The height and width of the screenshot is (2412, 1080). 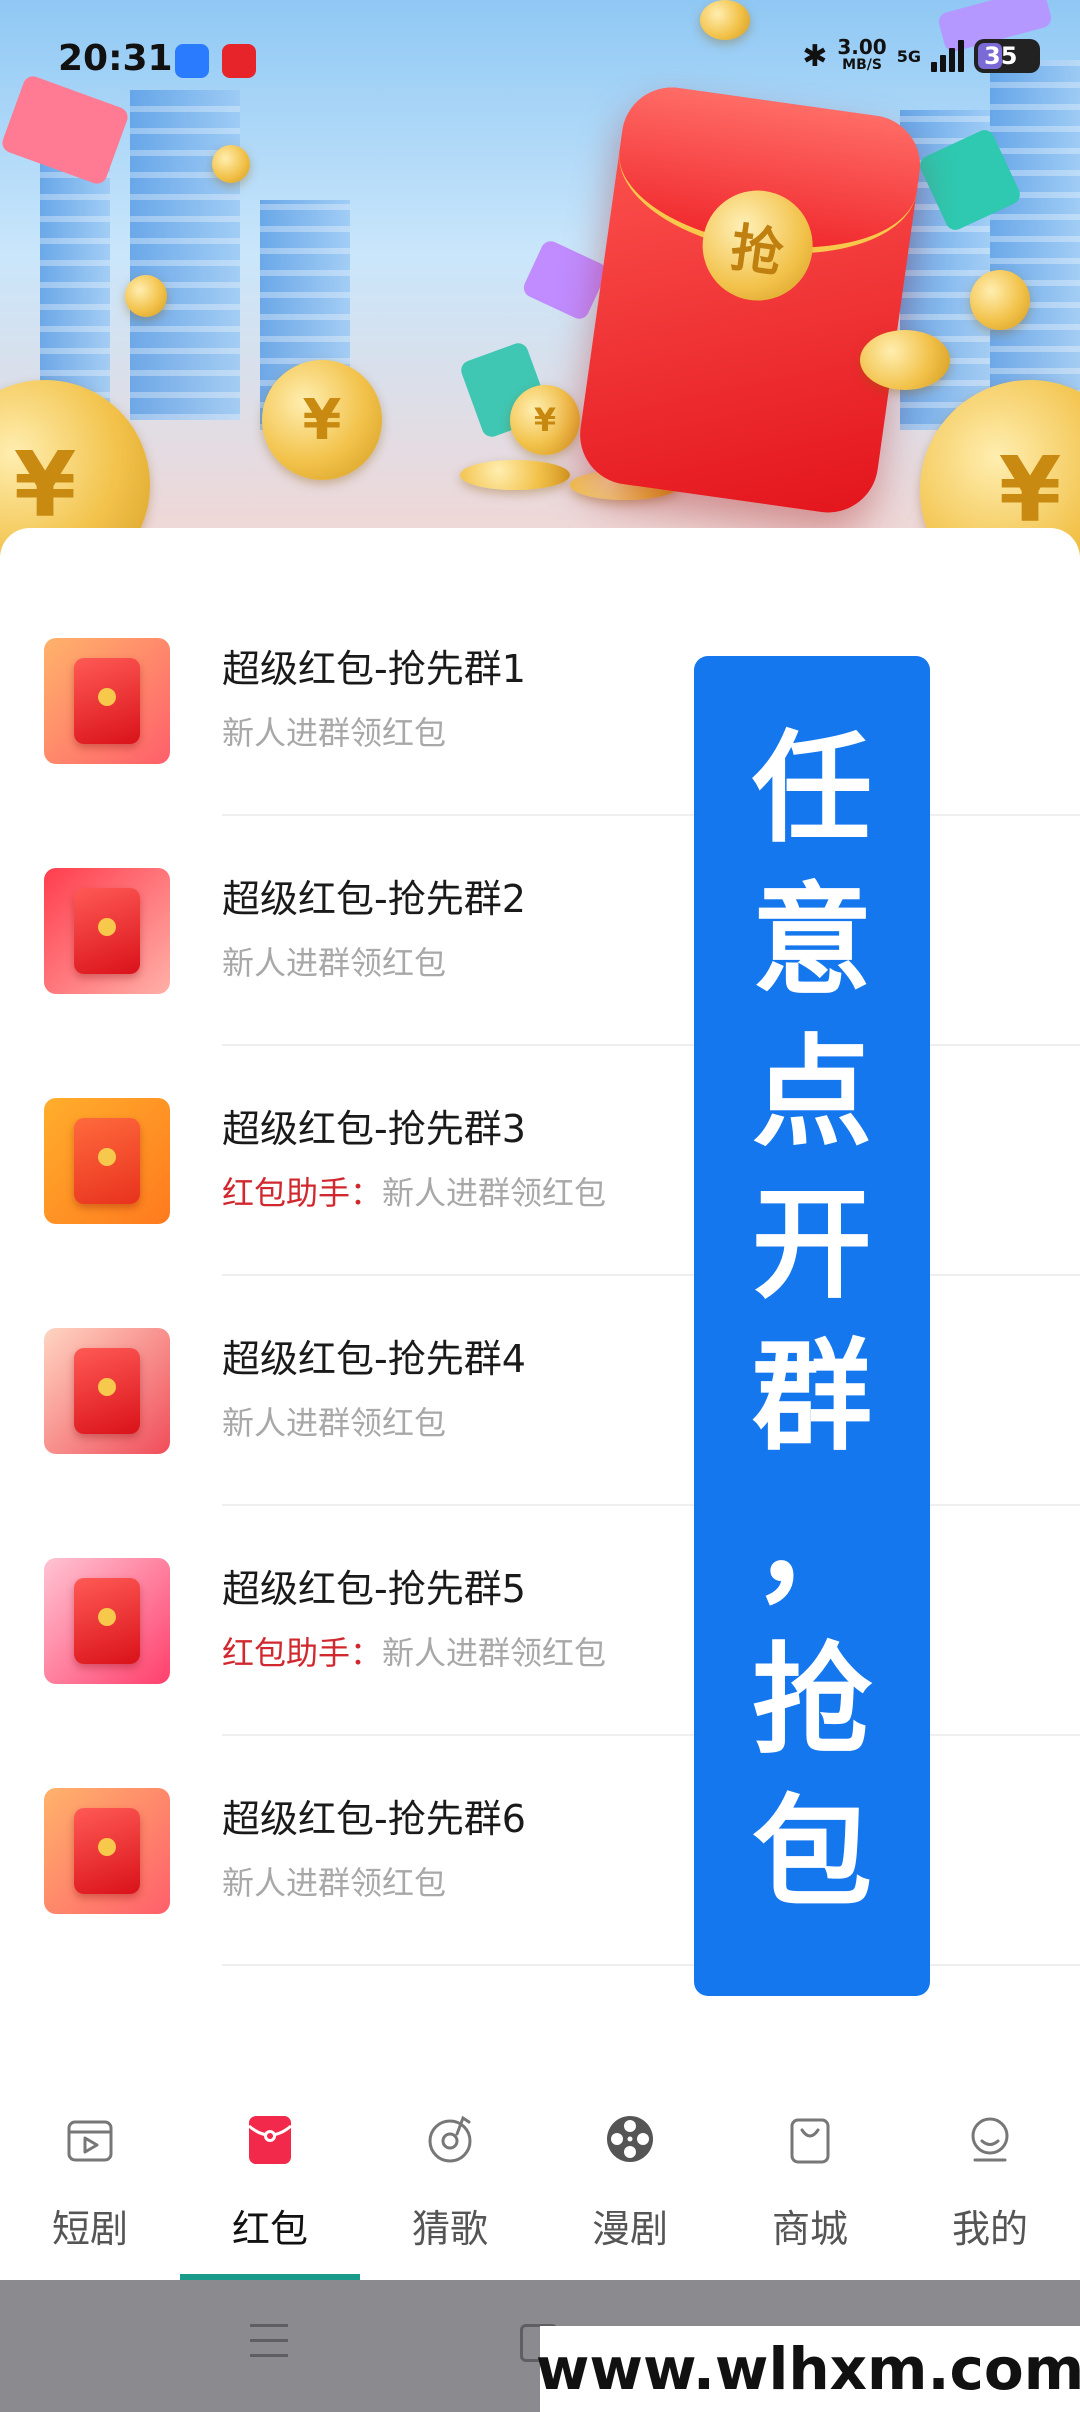 I want to click on battery-icon: 35, so click(x=1007, y=56).